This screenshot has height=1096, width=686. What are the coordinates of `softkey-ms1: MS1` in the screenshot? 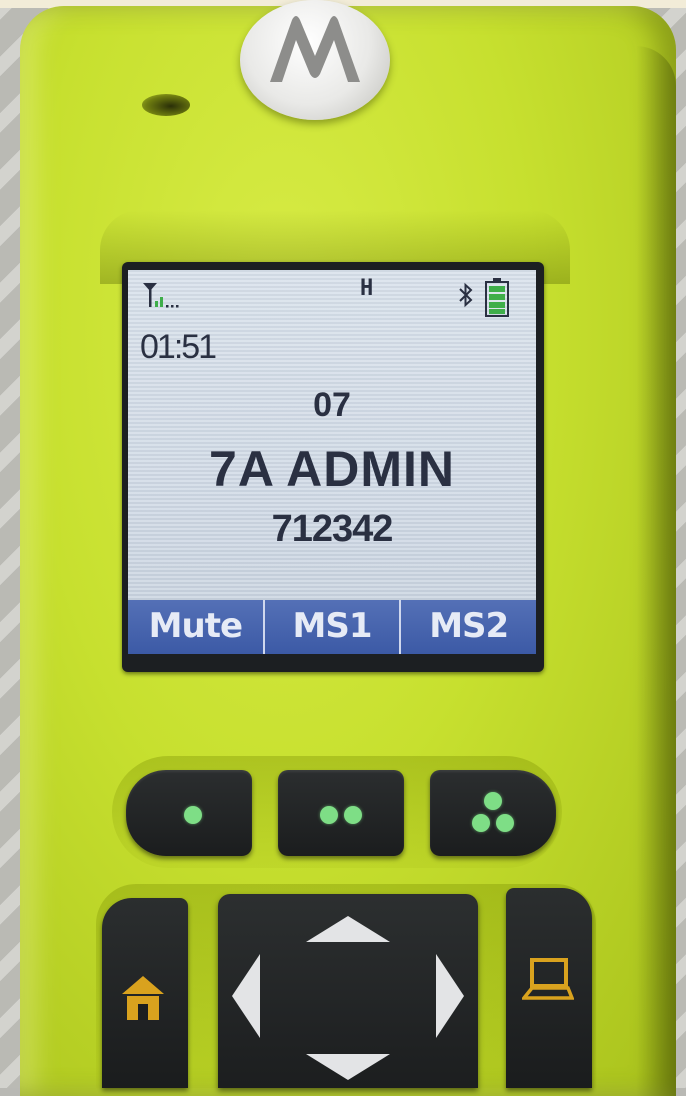 It's located at (331, 627).